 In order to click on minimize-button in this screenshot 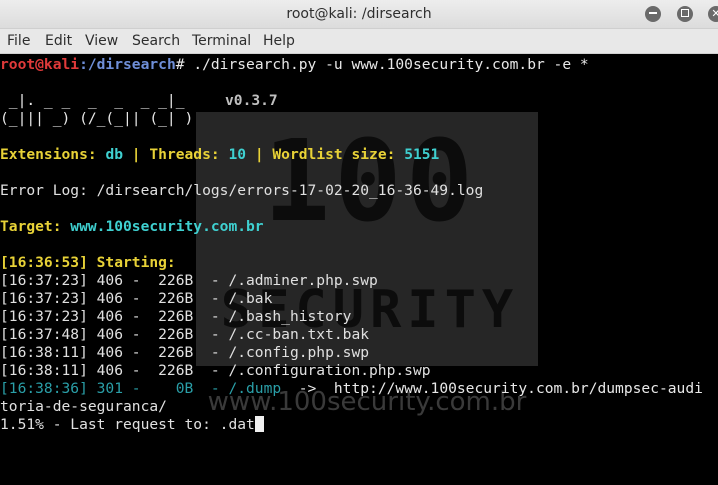, I will do `click(653, 14)`.